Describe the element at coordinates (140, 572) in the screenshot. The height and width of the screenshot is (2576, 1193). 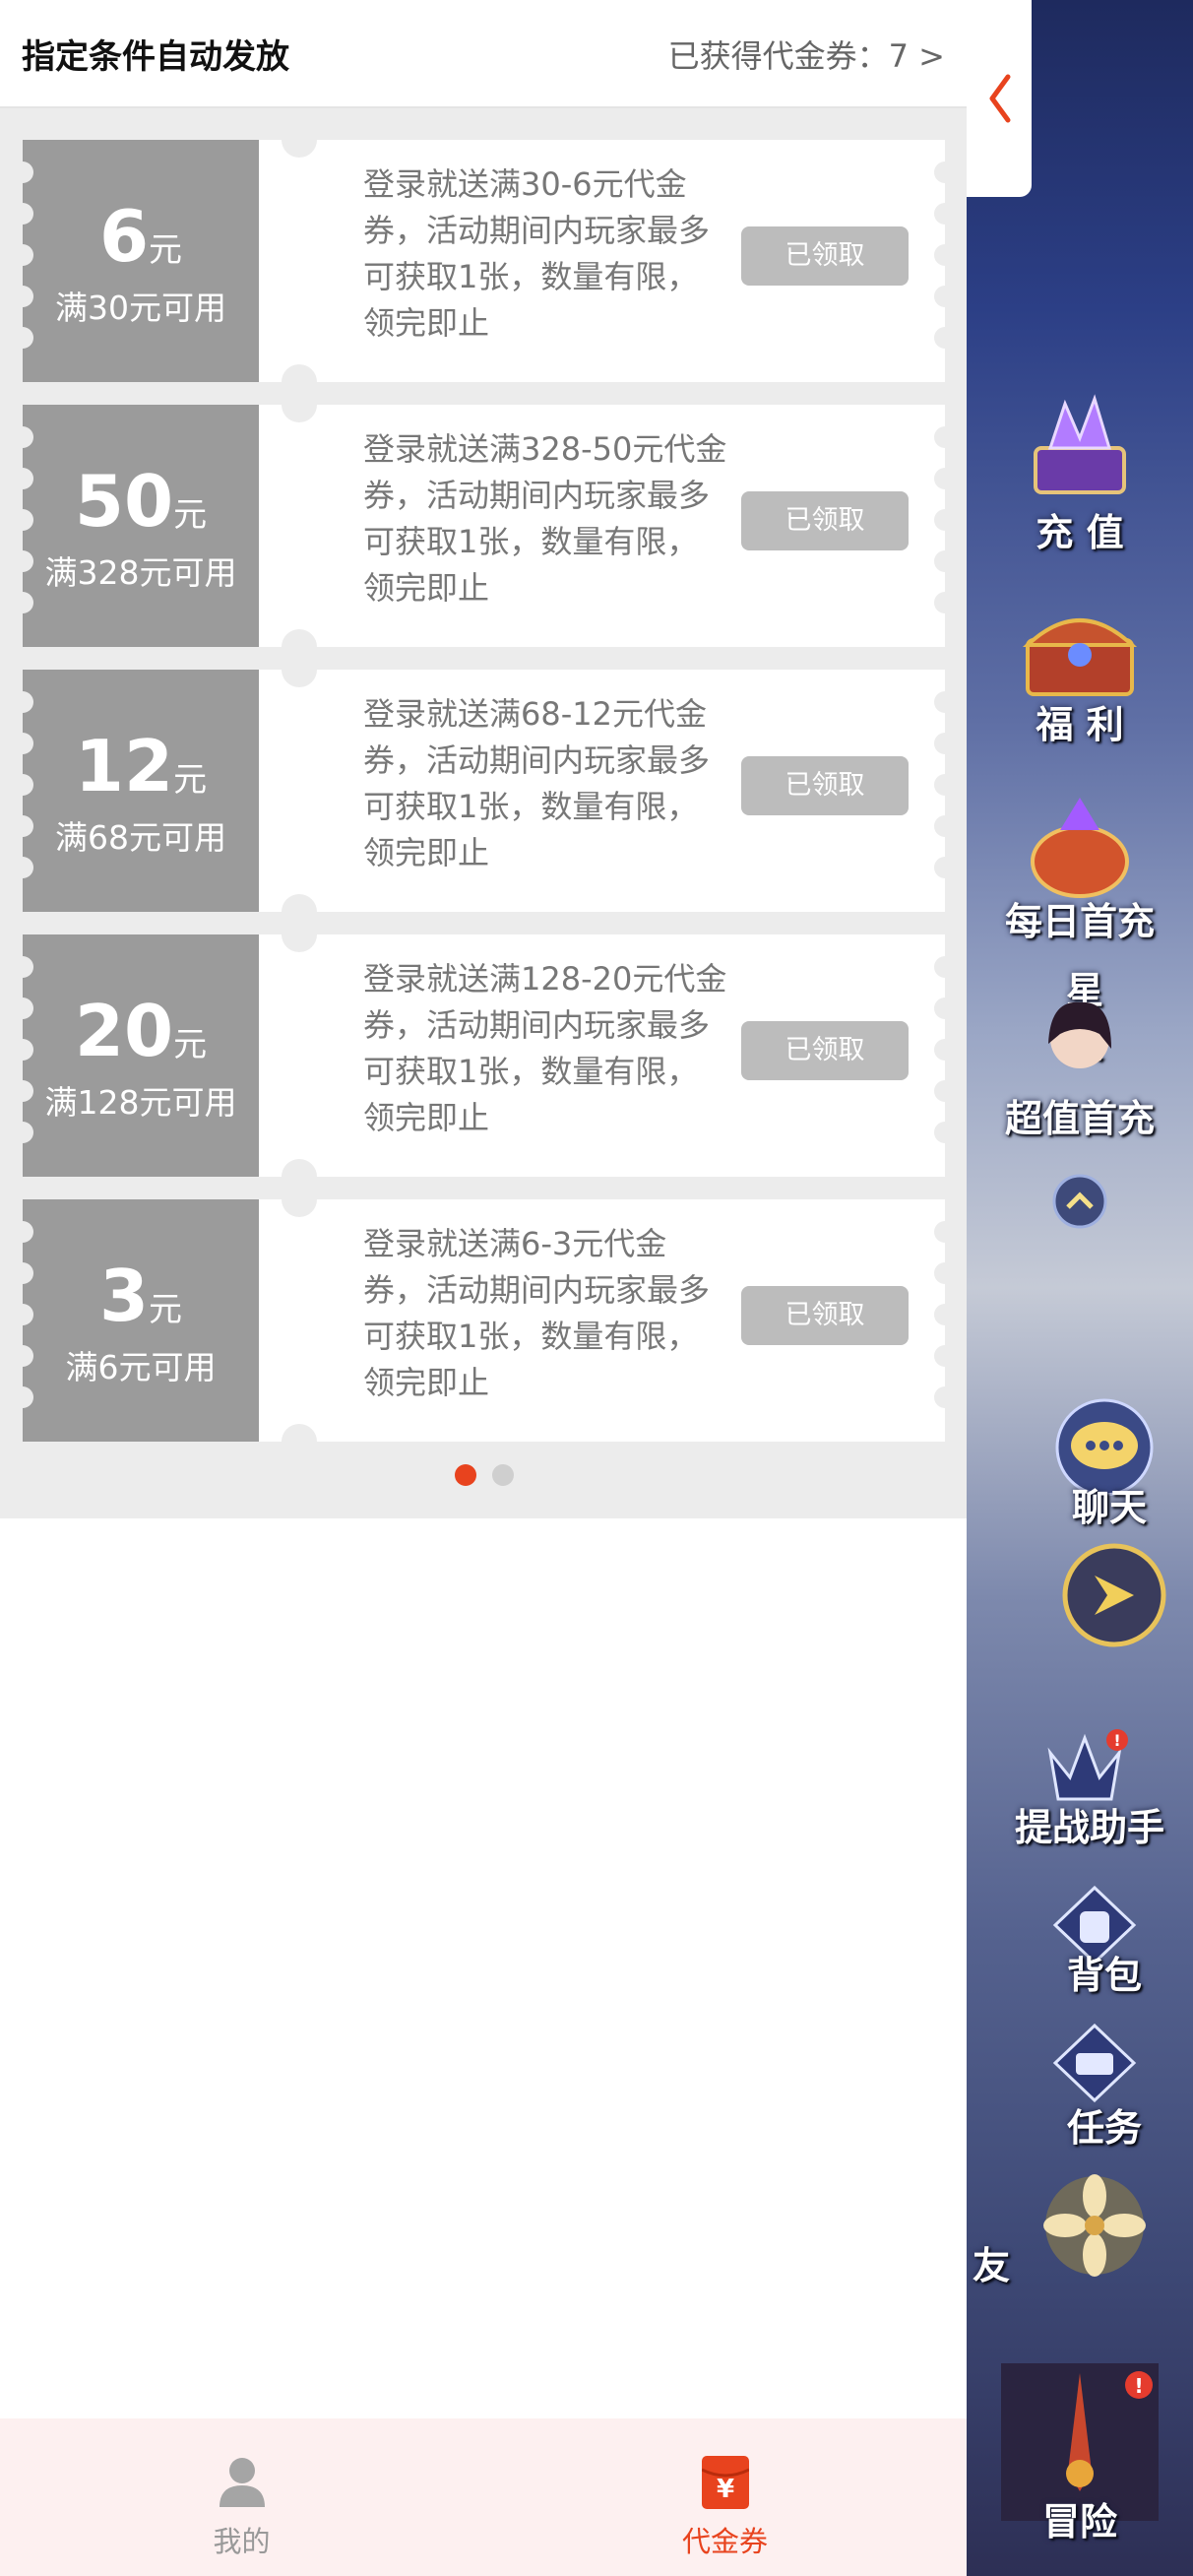
I see `coupon-condition: 满328元可用` at that location.